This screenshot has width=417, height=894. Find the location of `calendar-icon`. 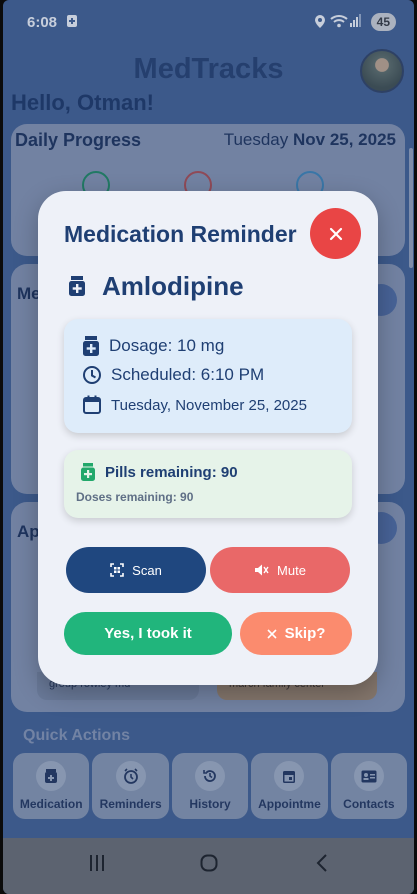

calendar-icon is located at coordinates (92, 404).